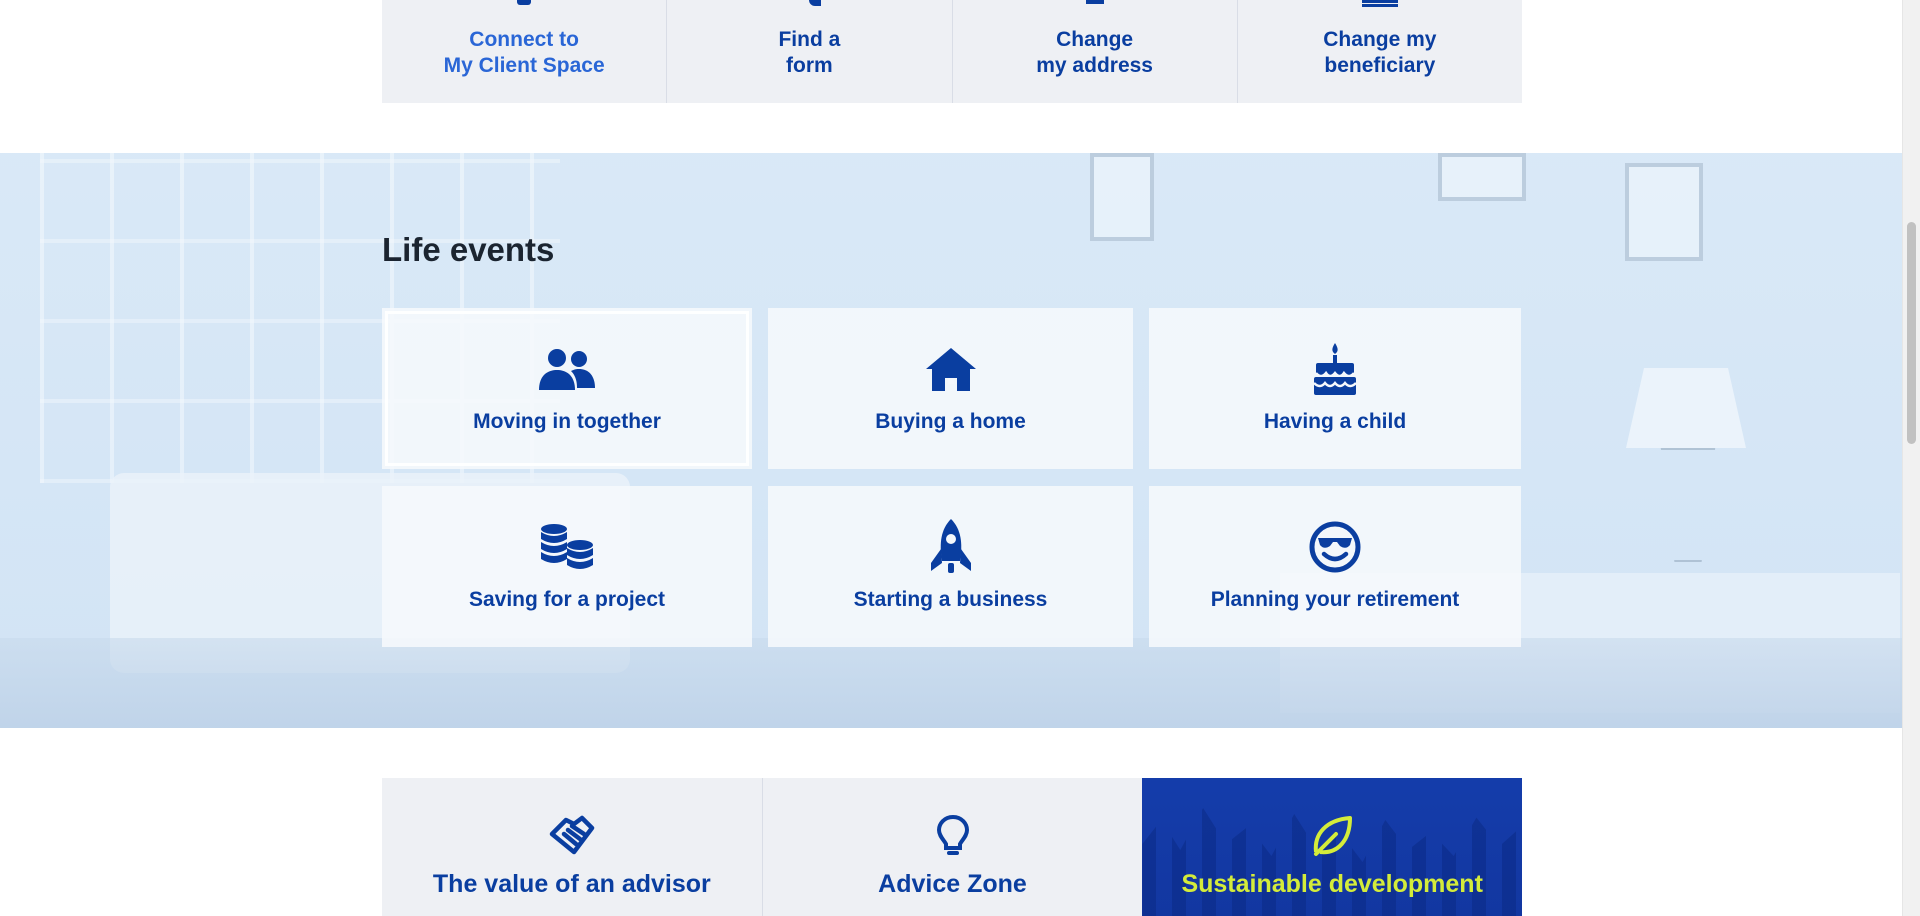 This screenshot has height=916, width=1920. I want to click on cake-icon, so click(1335, 369).